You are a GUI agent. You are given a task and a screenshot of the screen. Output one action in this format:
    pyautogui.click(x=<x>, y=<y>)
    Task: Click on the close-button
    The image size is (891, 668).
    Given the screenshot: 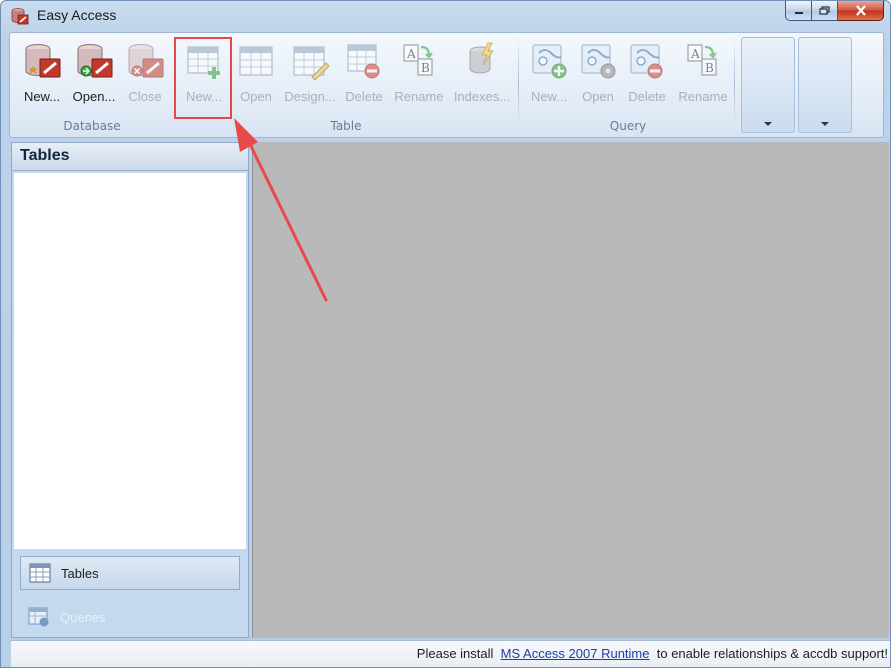 What is the action you would take?
    pyautogui.click(x=861, y=11)
    